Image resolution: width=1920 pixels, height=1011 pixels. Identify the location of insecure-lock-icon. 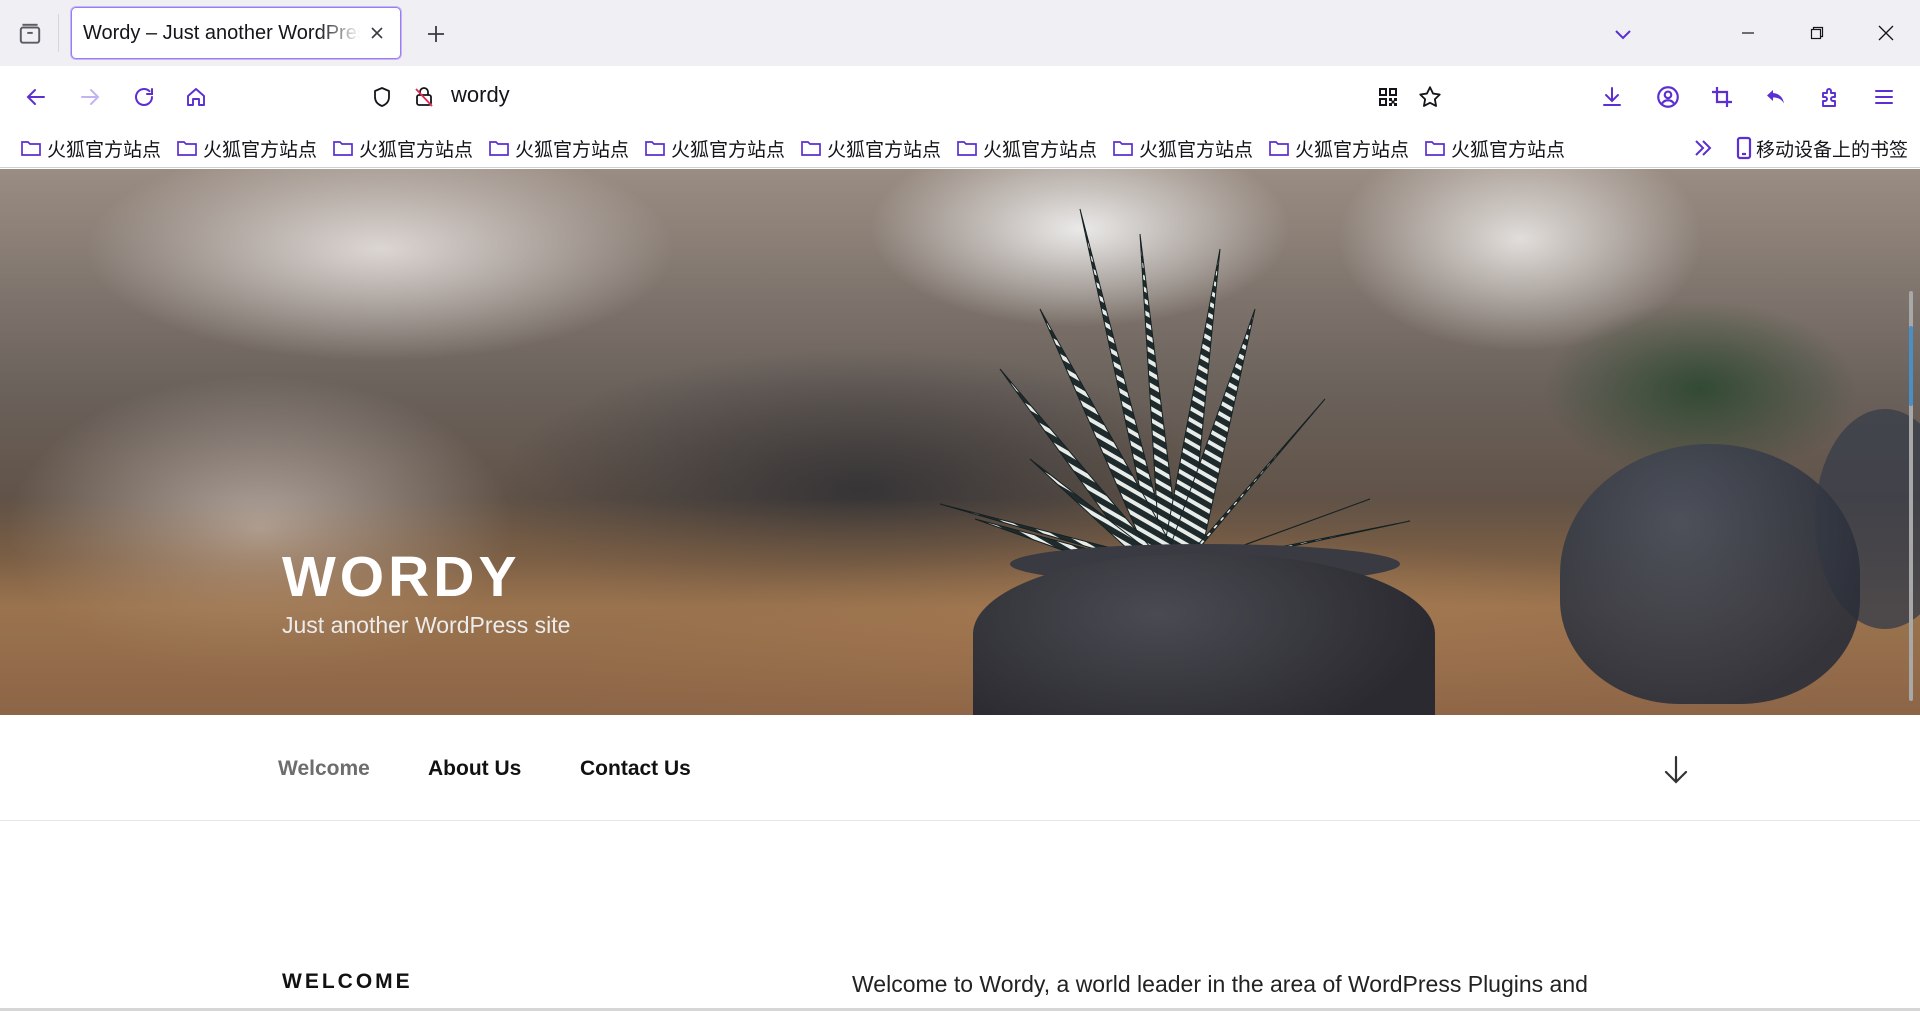
(424, 97).